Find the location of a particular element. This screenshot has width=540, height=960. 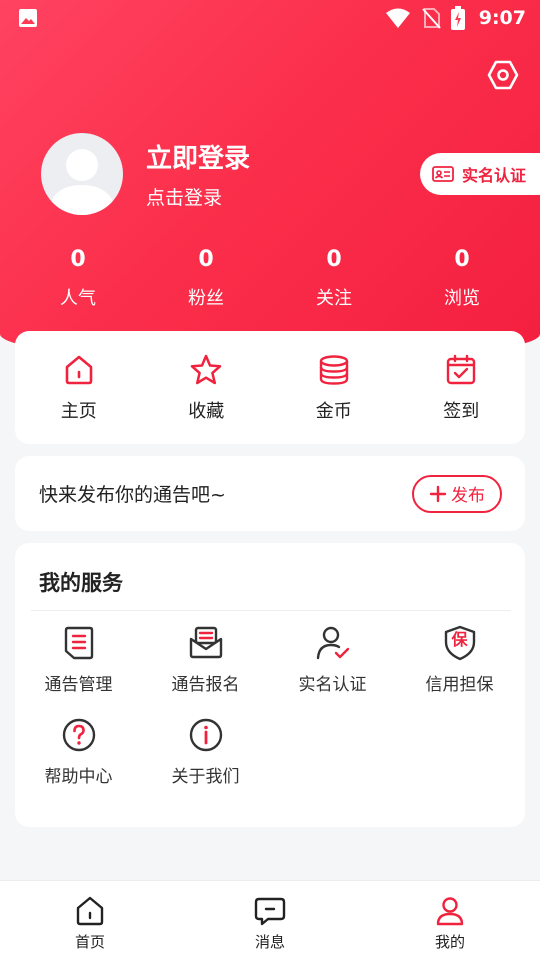

publish-prompt: 快来发布你的通告吧~ is located at coordinates (132, 495).